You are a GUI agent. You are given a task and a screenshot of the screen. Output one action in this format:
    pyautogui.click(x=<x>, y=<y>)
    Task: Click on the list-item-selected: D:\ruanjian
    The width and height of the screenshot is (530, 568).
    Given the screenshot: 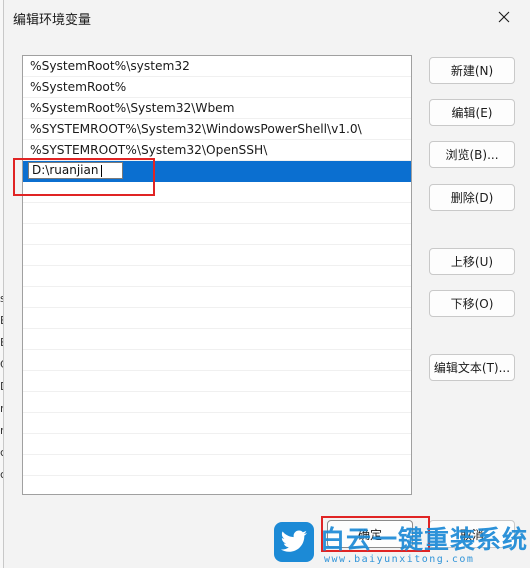 What is the action you would take?
    pyautogui.click(x=217, y=171)
    